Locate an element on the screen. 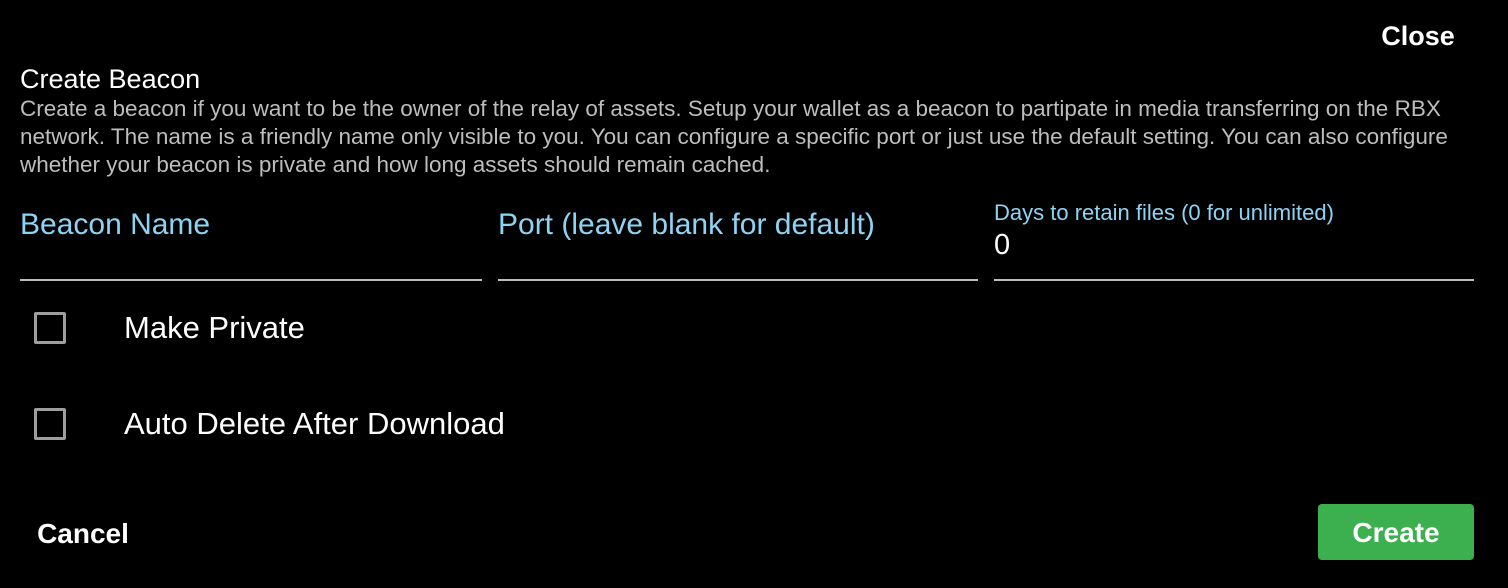 The image size is (1508, 588). port-field: Port (leave blank for default) is located at coordinates (738, 239).